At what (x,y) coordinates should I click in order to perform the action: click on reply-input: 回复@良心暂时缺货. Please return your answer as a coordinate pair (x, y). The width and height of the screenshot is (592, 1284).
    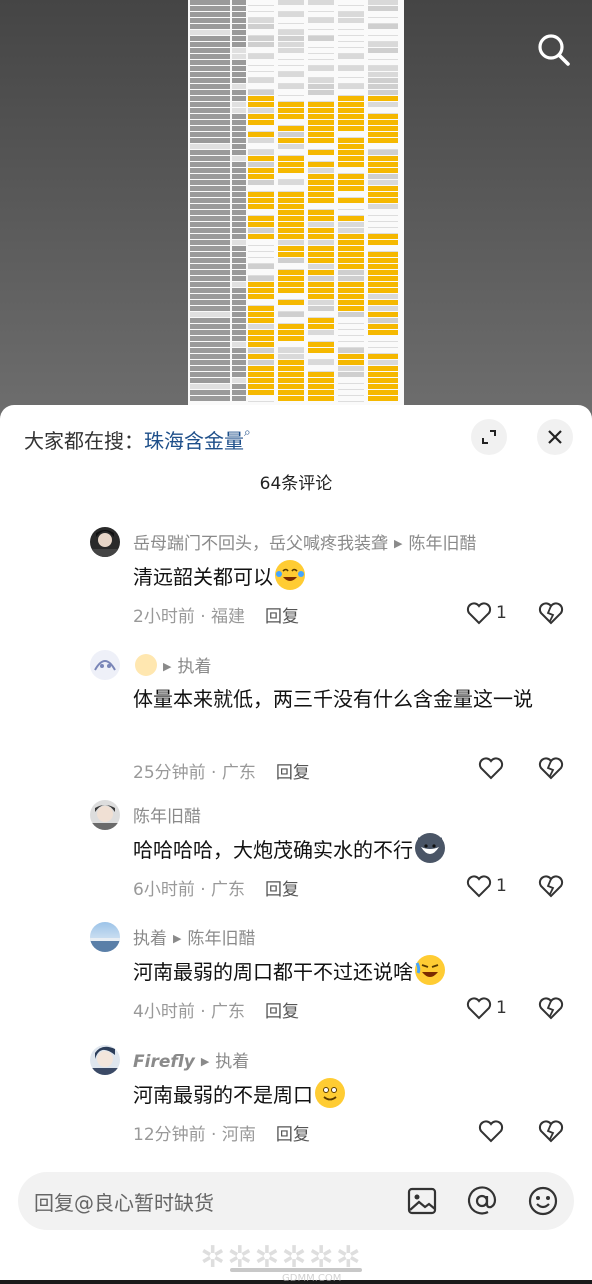
    Looking at the image, I should click on (124, 1201).